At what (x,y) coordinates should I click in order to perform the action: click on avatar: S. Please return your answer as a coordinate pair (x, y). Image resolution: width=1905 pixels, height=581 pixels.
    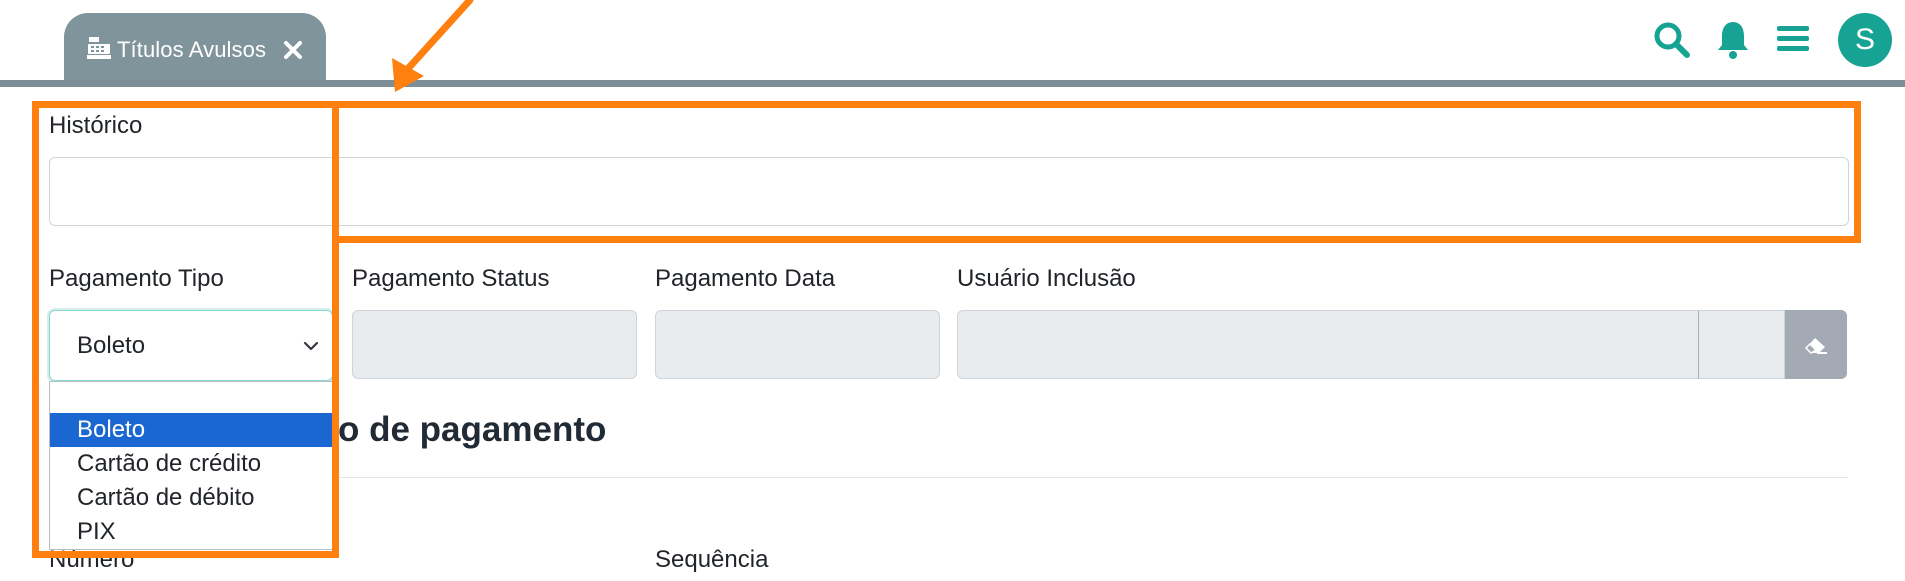
    Looking at the image, I should click on (1865, 40).